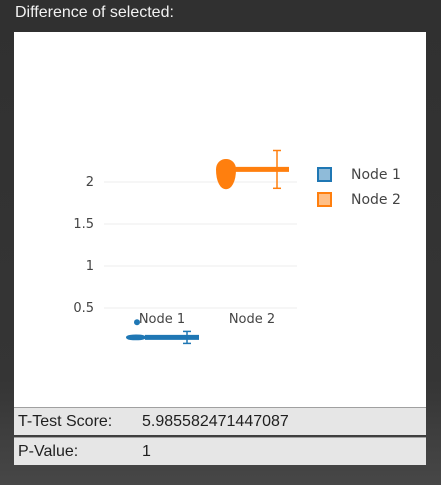 The image size is (441, 485). I want to click on p-value-value: 1, so click(146, 451).